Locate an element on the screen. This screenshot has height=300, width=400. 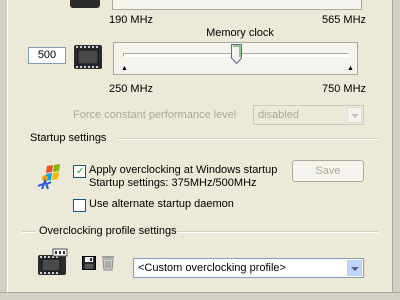
memory-chip-icon is located at coordinates (88, 57).